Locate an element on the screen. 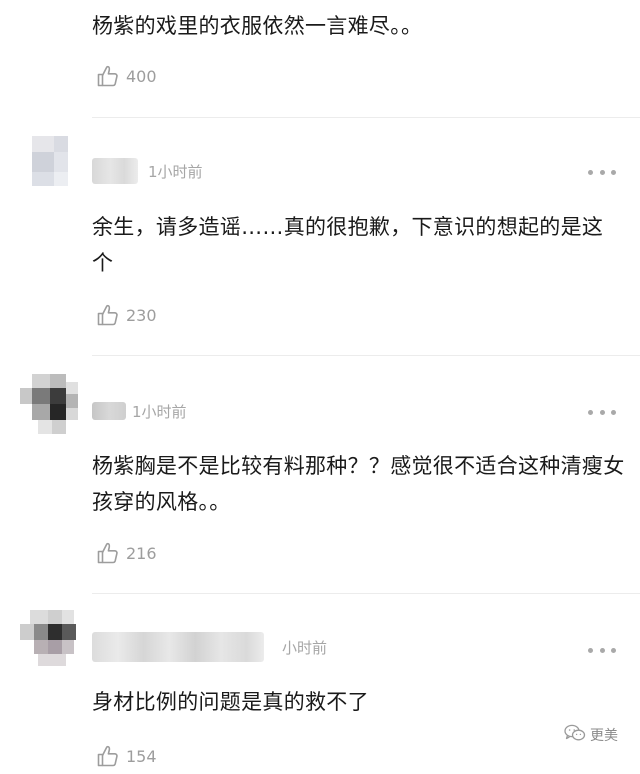 This screenshot has width=640, height=774. like-button: 400 is located at coordinates (126, 76).